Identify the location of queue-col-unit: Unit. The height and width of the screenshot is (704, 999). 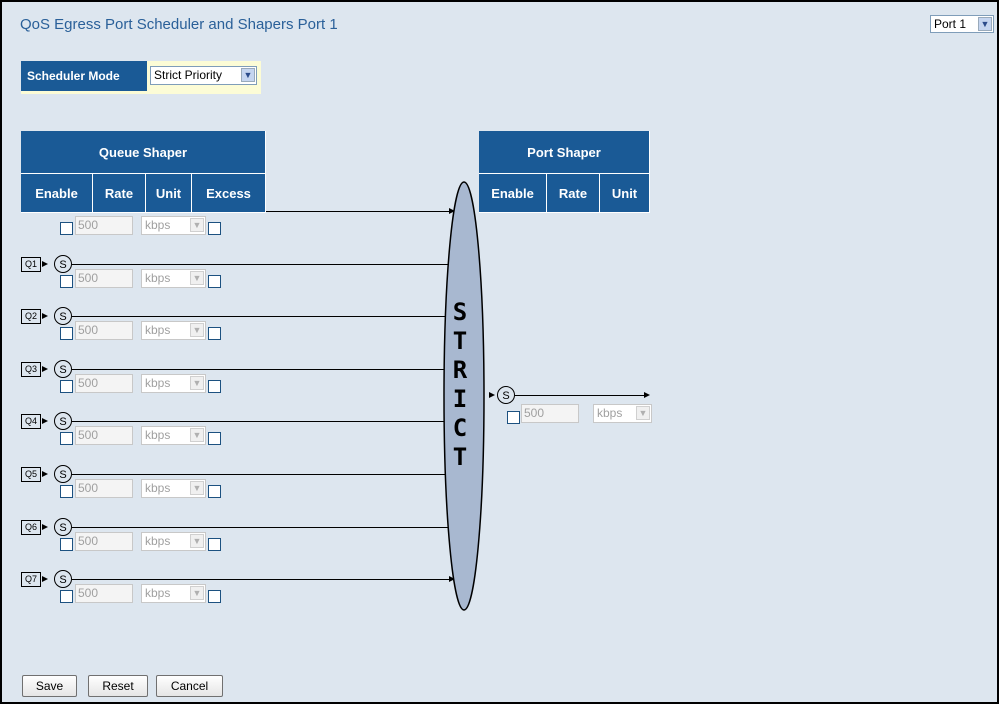
(169, 193).